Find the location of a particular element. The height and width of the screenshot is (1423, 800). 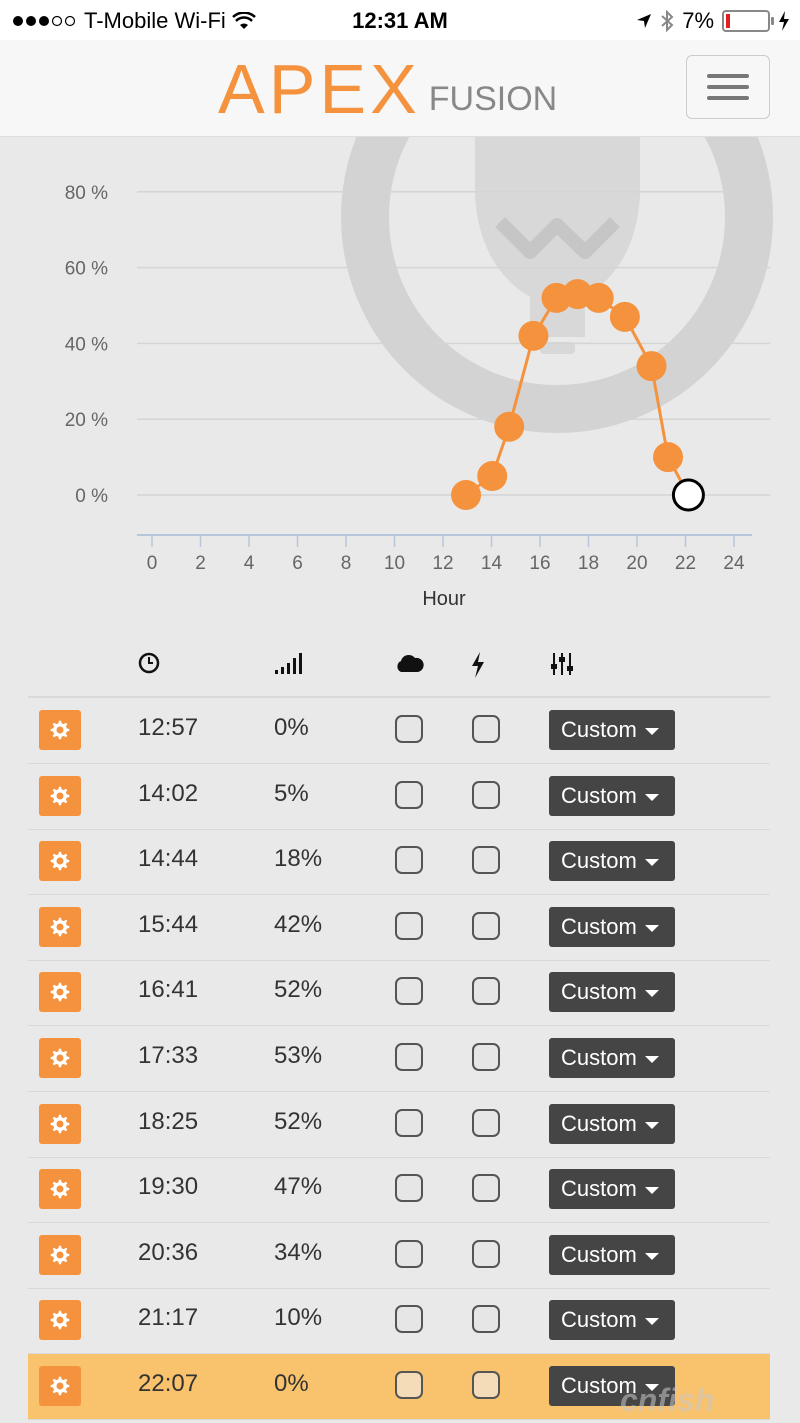

y-tick-label: 80 % is located at coordinates (86, 193).